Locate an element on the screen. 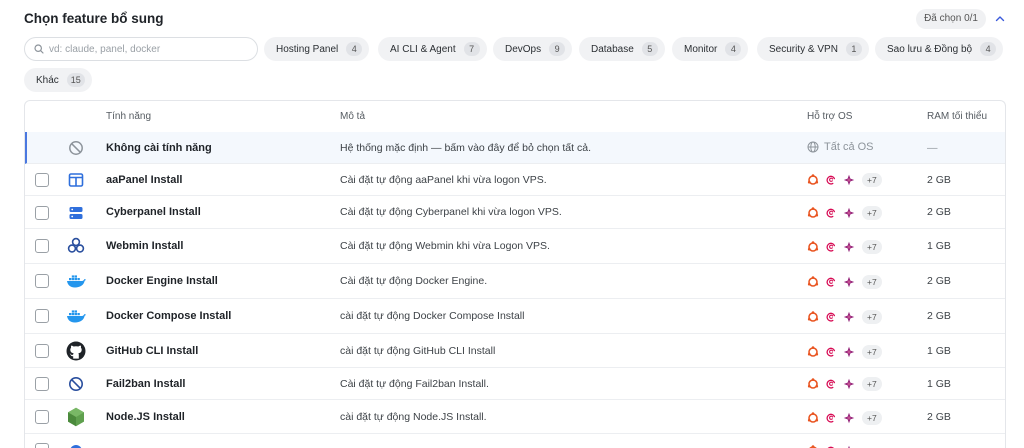  chip-label: Sao lưu & Đồng bộ is located at coordinates (930, 49).